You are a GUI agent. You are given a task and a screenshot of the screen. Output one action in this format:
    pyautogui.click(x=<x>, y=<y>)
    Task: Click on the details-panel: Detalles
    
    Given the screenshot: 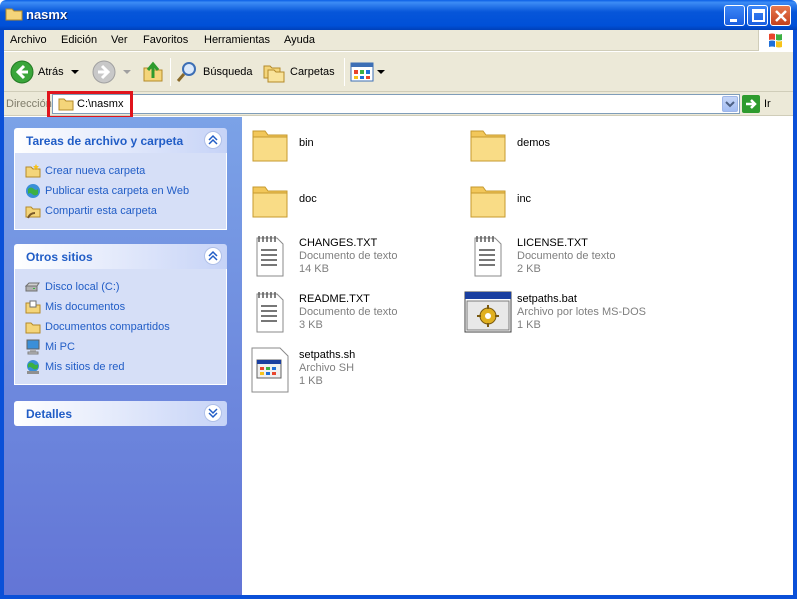 What is the action you would take?
    pyautogui.click(x=120, y=413)
    